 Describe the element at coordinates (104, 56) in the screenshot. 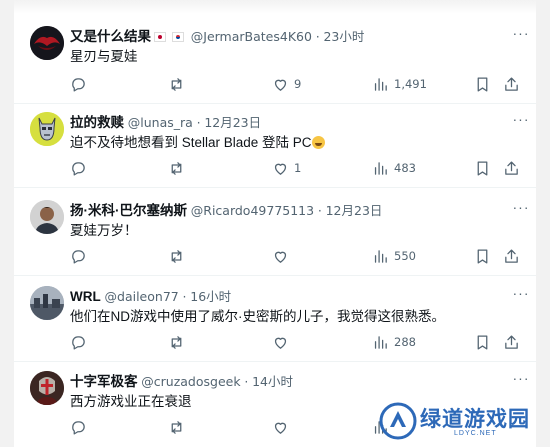

I see `tweet-text: 星刃与夏娃` at that location.